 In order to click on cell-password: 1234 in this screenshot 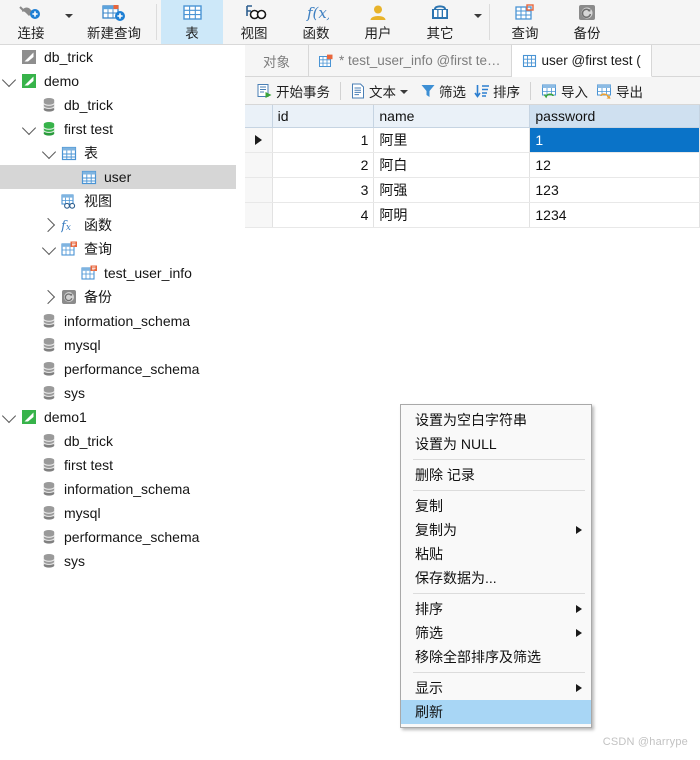, I will do `click(614, 215)`.